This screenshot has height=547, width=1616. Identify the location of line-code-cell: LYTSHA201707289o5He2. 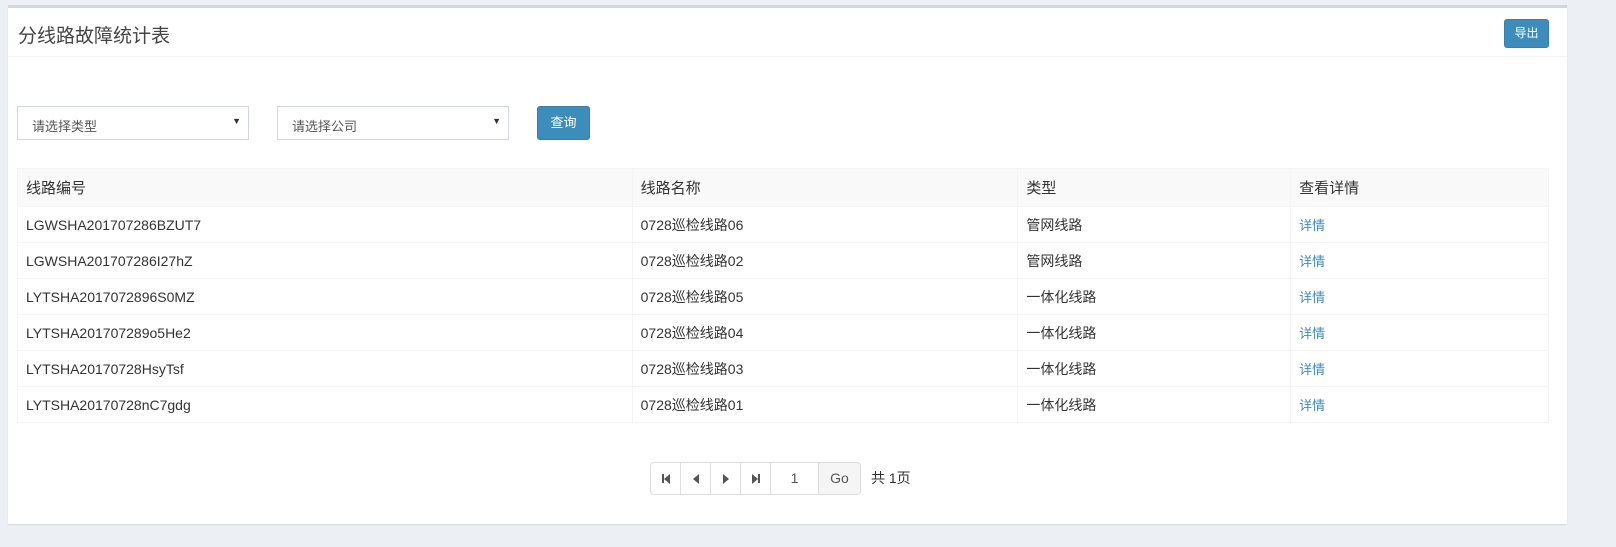
(325, 332).